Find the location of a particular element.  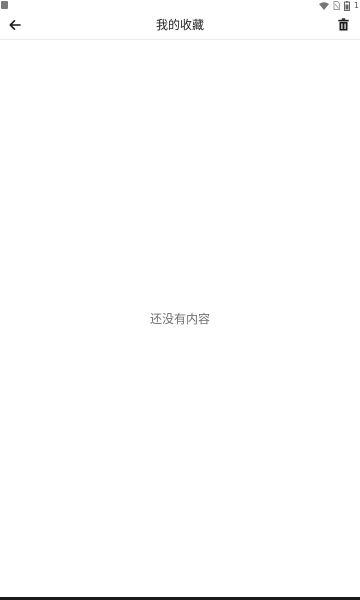

empty-state-message: 还没有内容 is located at coordinates (179, 319).